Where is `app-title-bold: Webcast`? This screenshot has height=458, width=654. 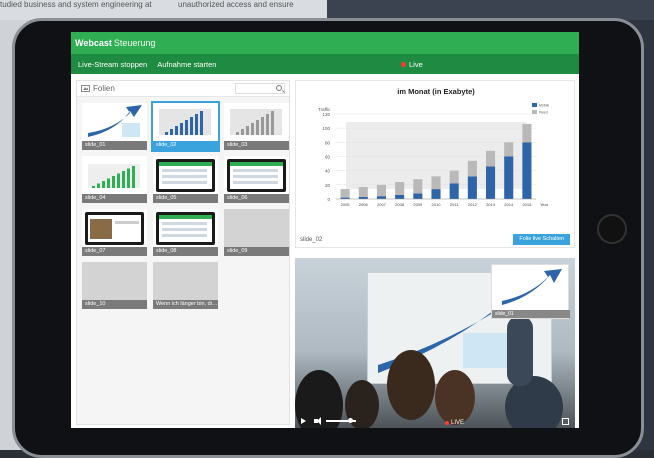 app-title-bold: Webcast is located at coordinates (93, 43).